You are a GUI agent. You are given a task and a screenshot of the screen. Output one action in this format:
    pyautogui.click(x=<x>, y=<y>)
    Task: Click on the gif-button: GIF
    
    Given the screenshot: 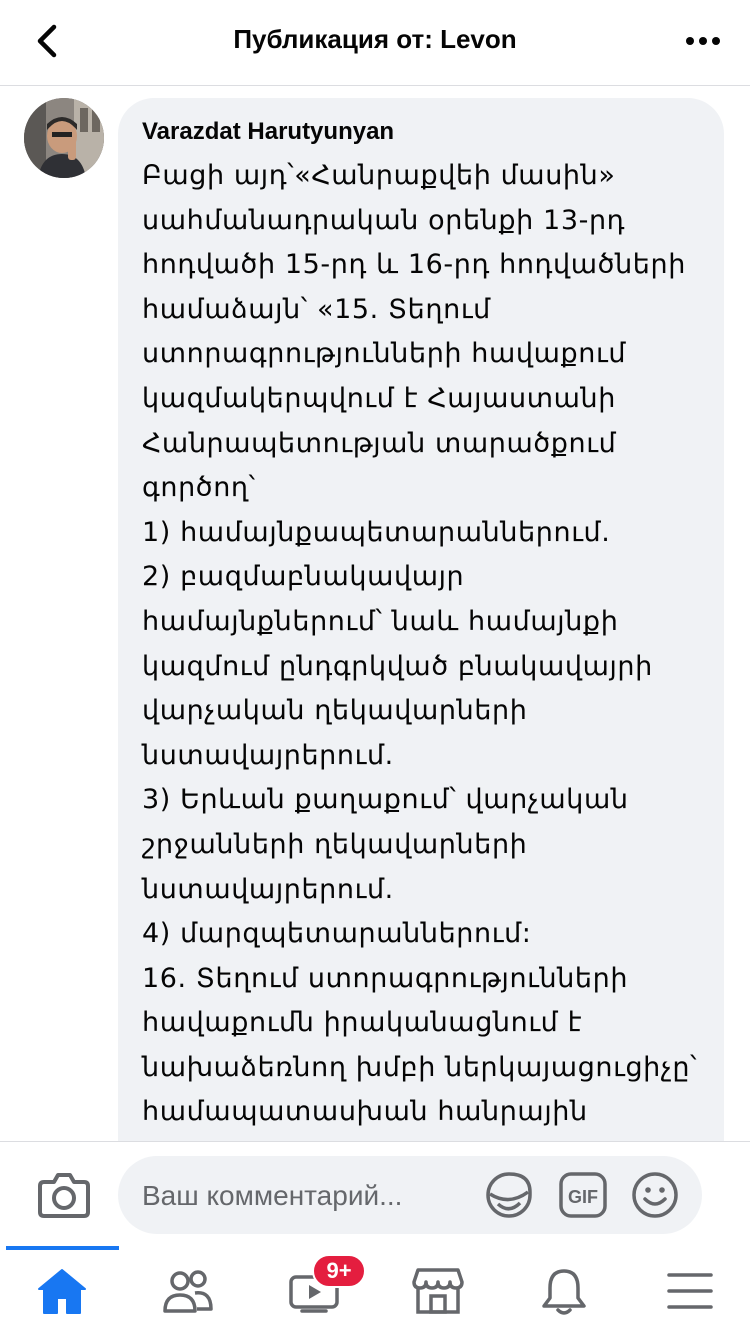 What is the action you would take?
    pyautogui.click(x=583, y=1195)
    